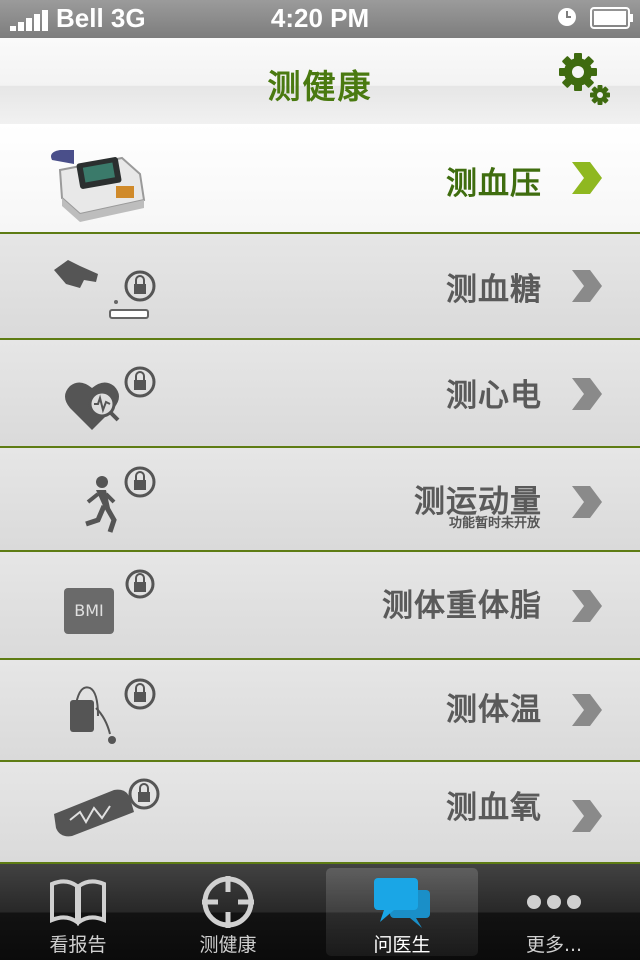 Image resolution: width=640 pixels, height=960 pixels. I want to click on item-label: 测体温, so click(494, 710).